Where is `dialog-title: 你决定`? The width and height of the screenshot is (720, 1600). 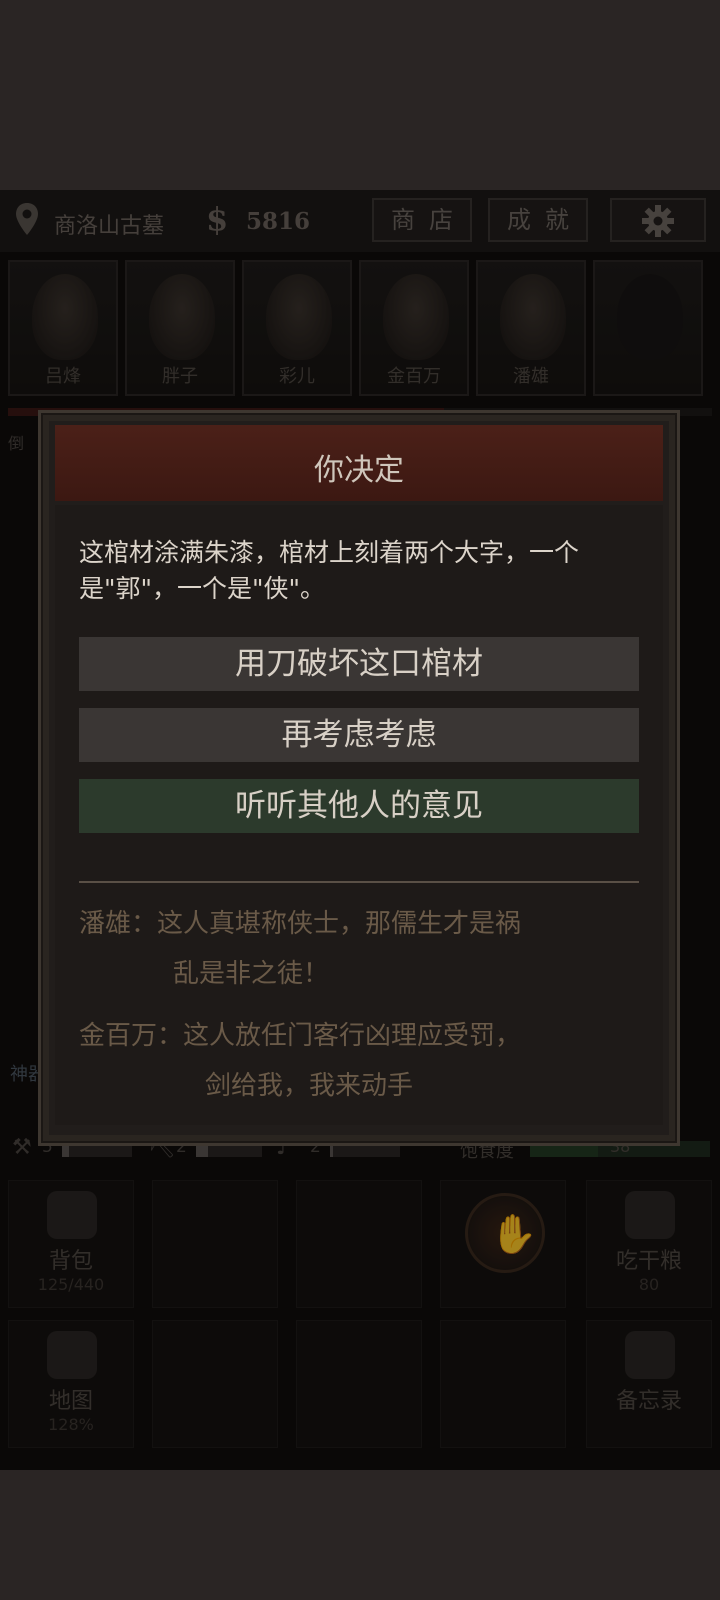 dialog-title: 你决定 is located at coordinates (359, 470).